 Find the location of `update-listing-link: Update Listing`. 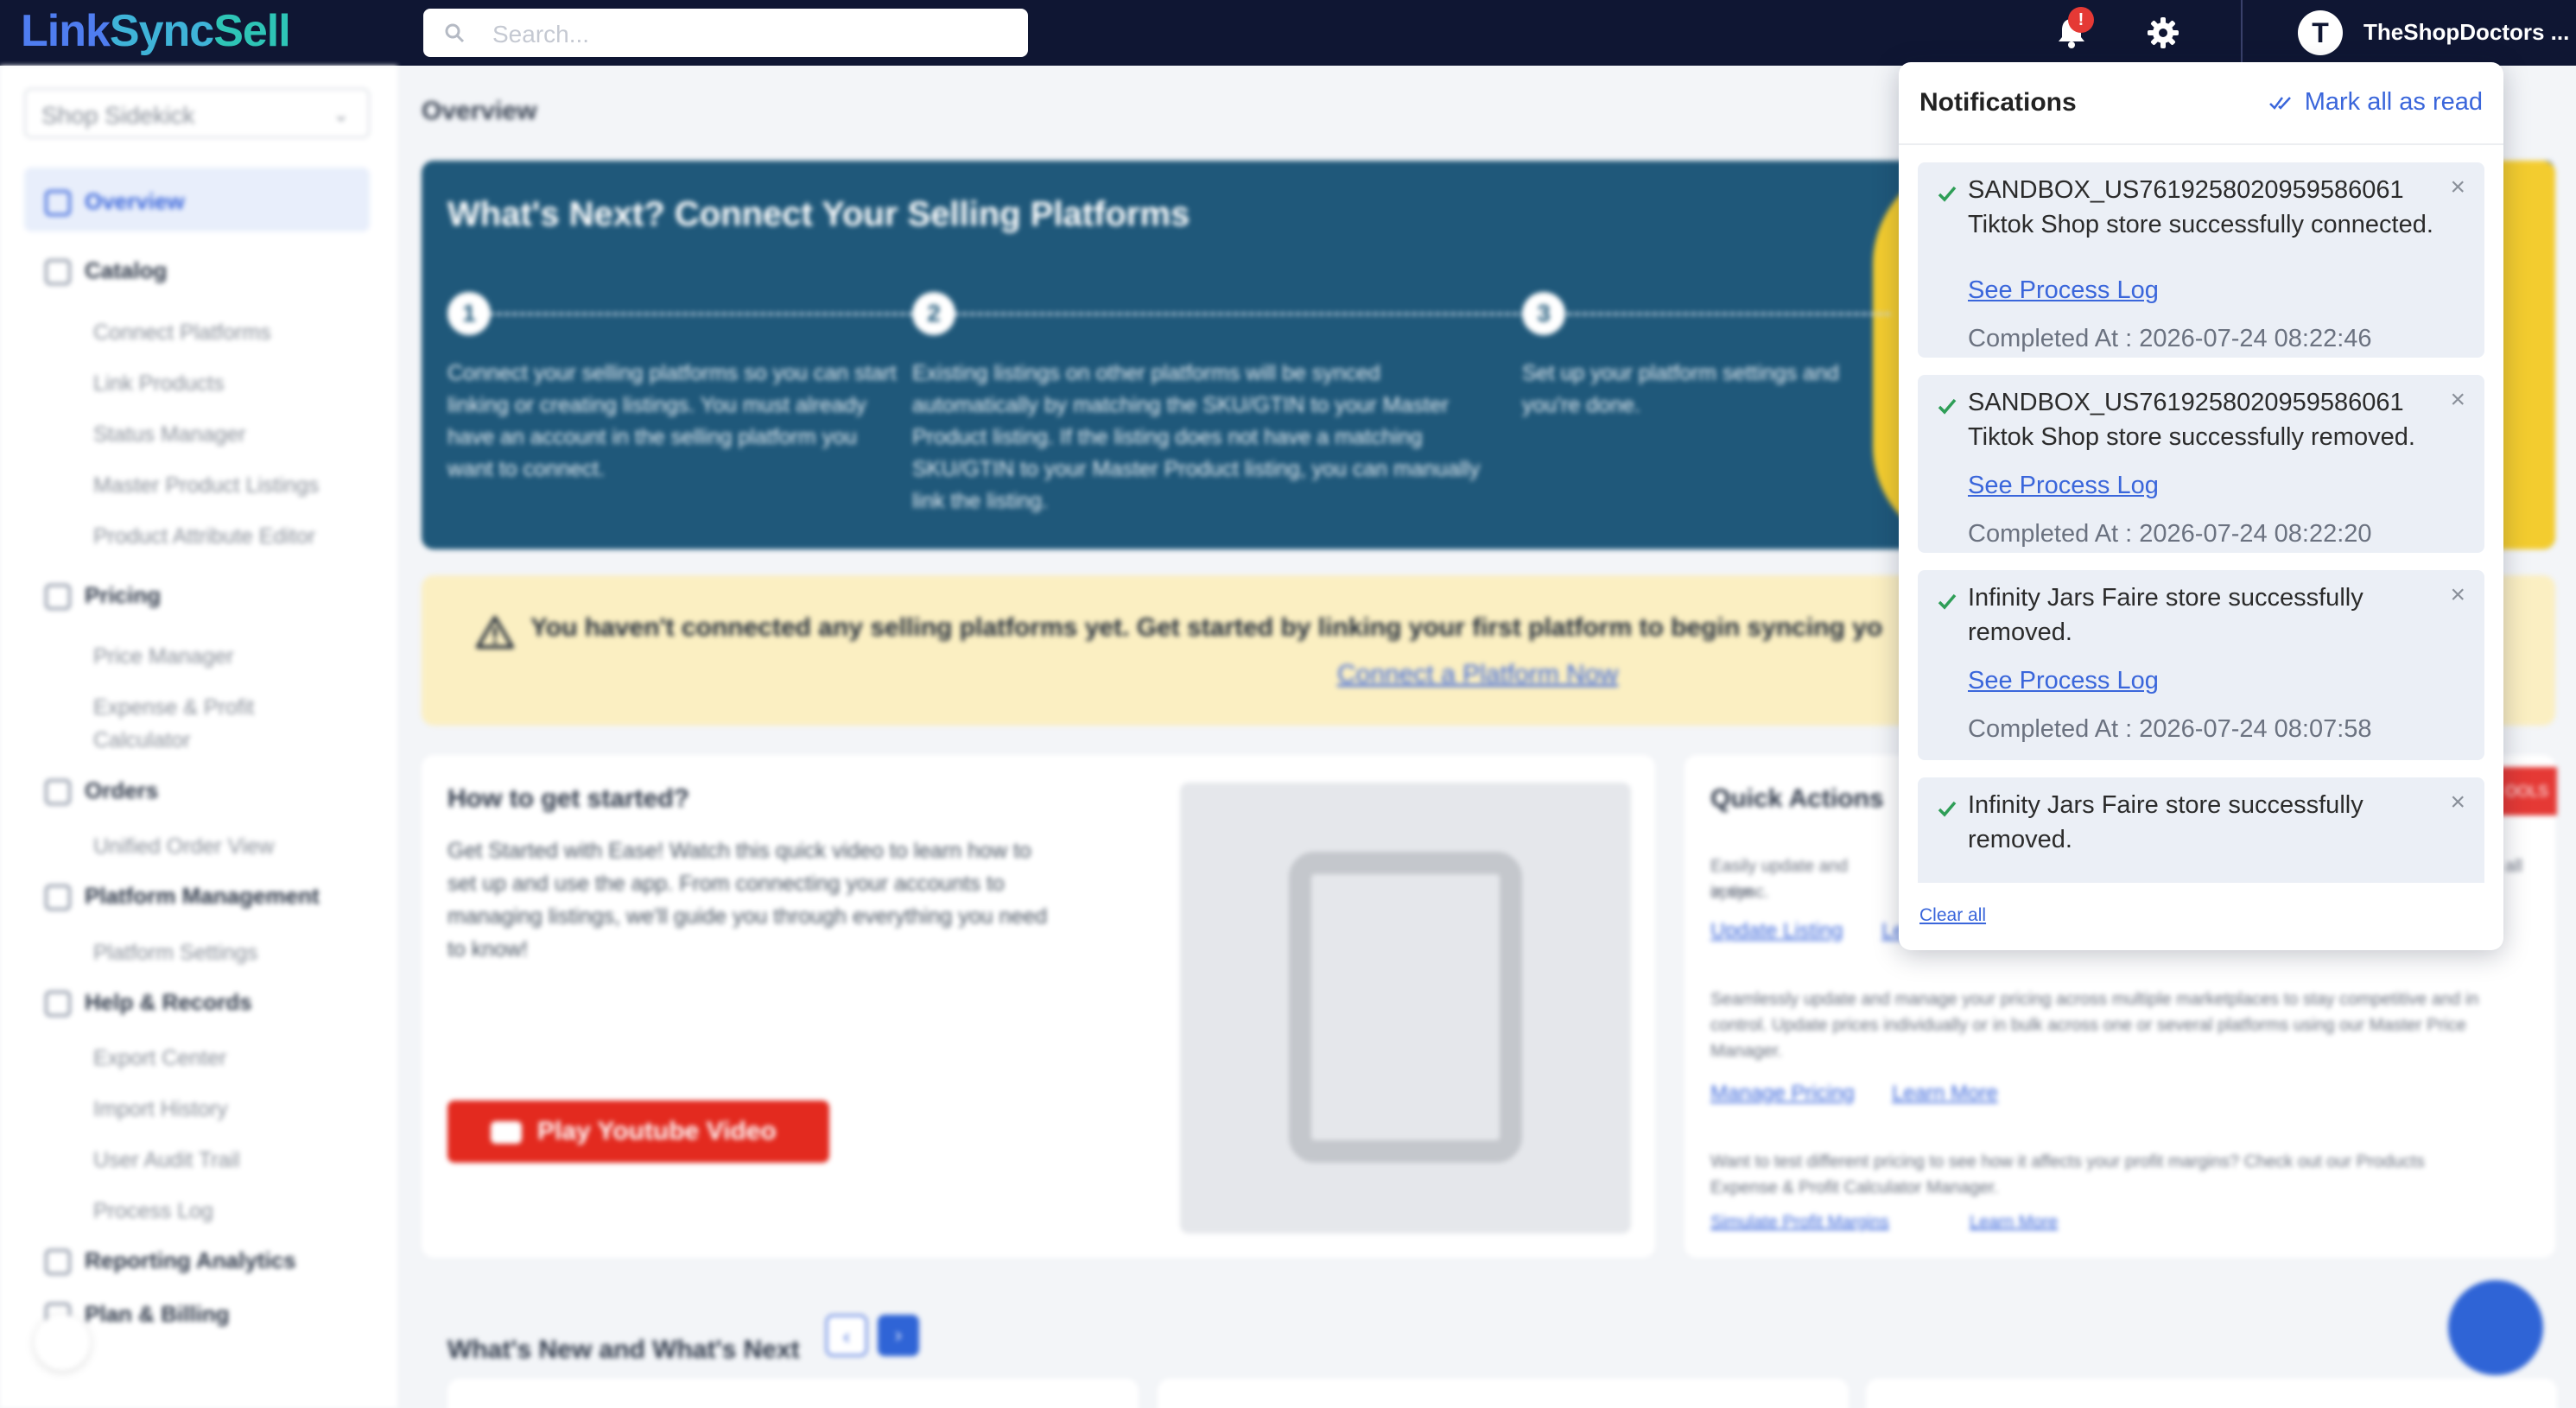

update-listing-link: Update Listing is located at coordinates (1776, 931).